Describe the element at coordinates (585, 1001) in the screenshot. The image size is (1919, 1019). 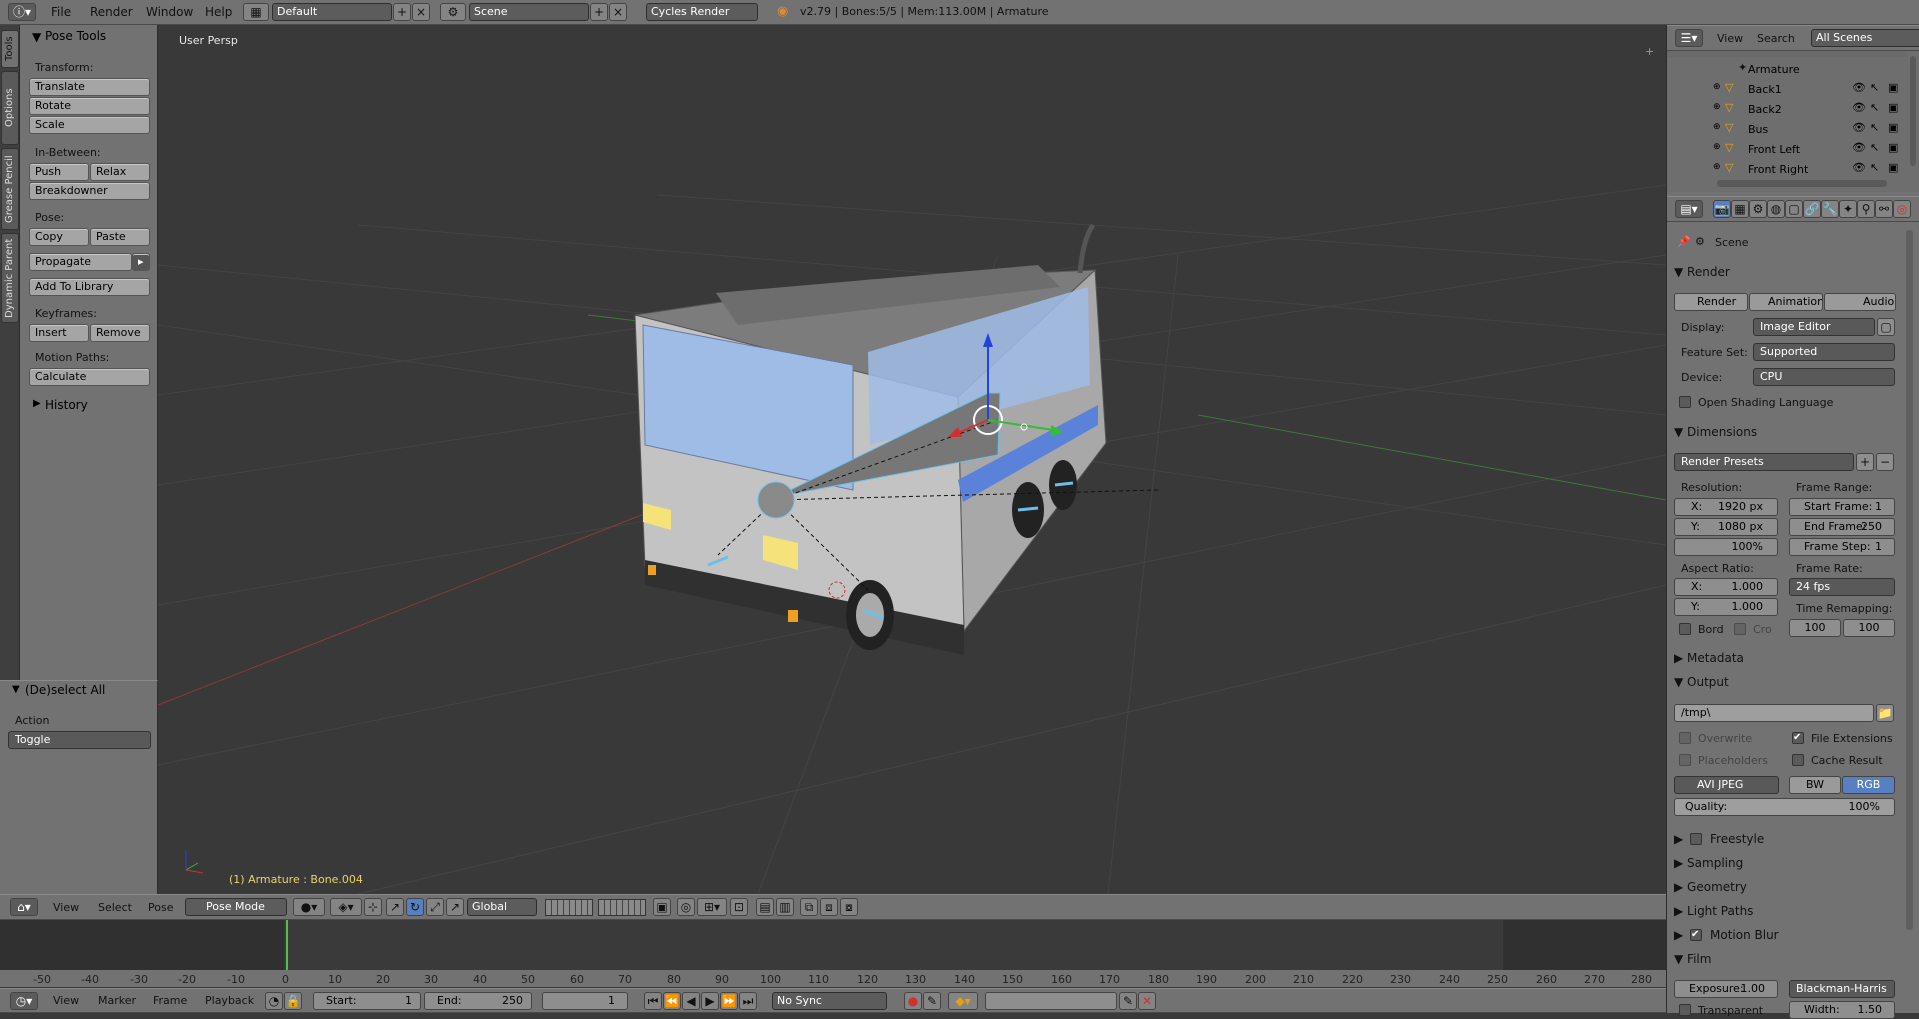
I see `current-frame-field: 1` at that location.